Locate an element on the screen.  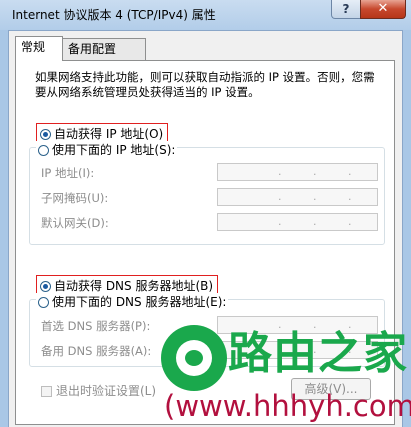
manual-dns-option: 使用下面的 DNS 服务器地址(E): is located at coordinates (132, 301).